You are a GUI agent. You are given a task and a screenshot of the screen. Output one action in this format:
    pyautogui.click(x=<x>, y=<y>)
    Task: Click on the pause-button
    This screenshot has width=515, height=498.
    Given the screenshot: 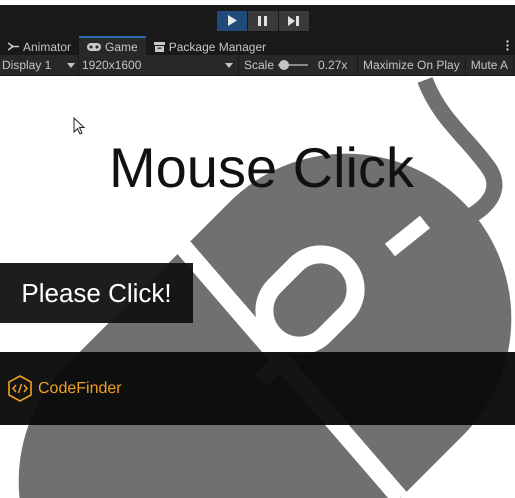 What is the action you would take?
    pyautogui.click(x=263, y=20)
    